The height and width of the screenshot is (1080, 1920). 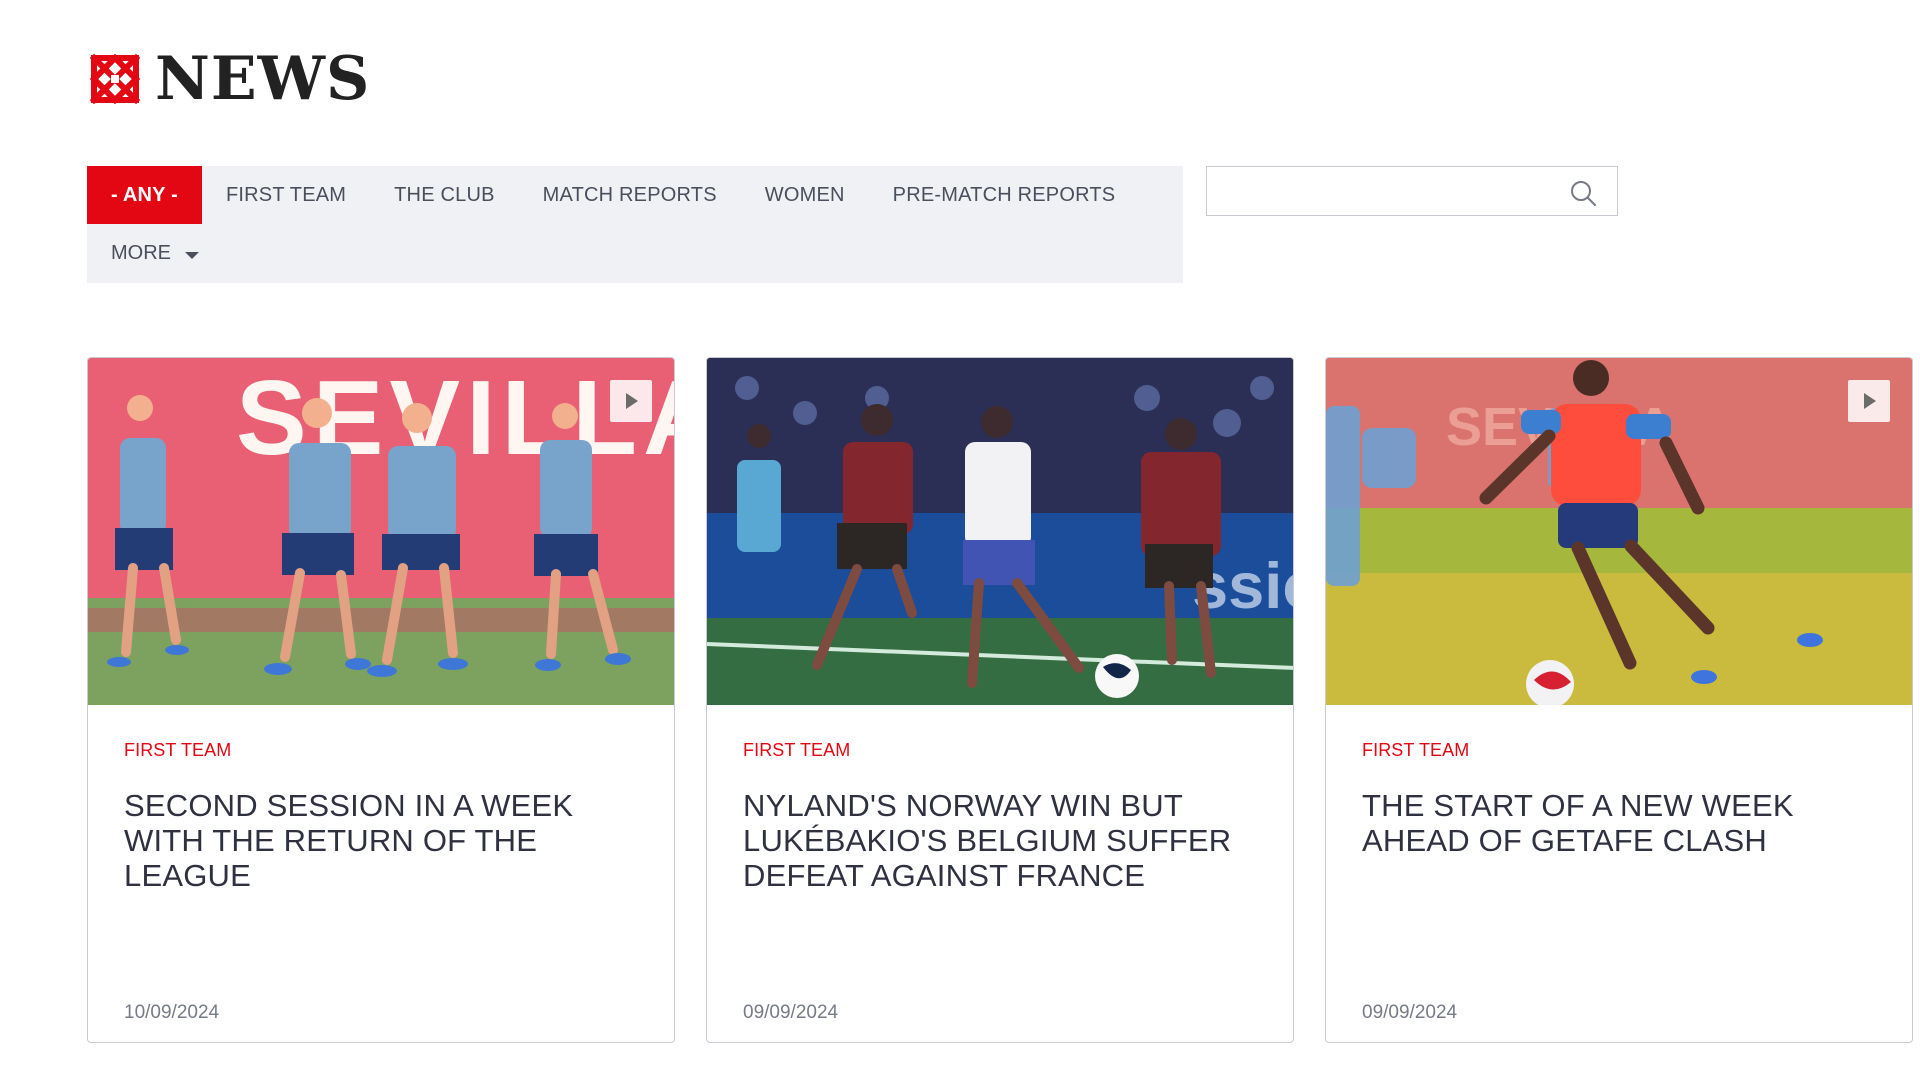 I want to click on filter-women: WOMEN, so click(x=805, y=195).